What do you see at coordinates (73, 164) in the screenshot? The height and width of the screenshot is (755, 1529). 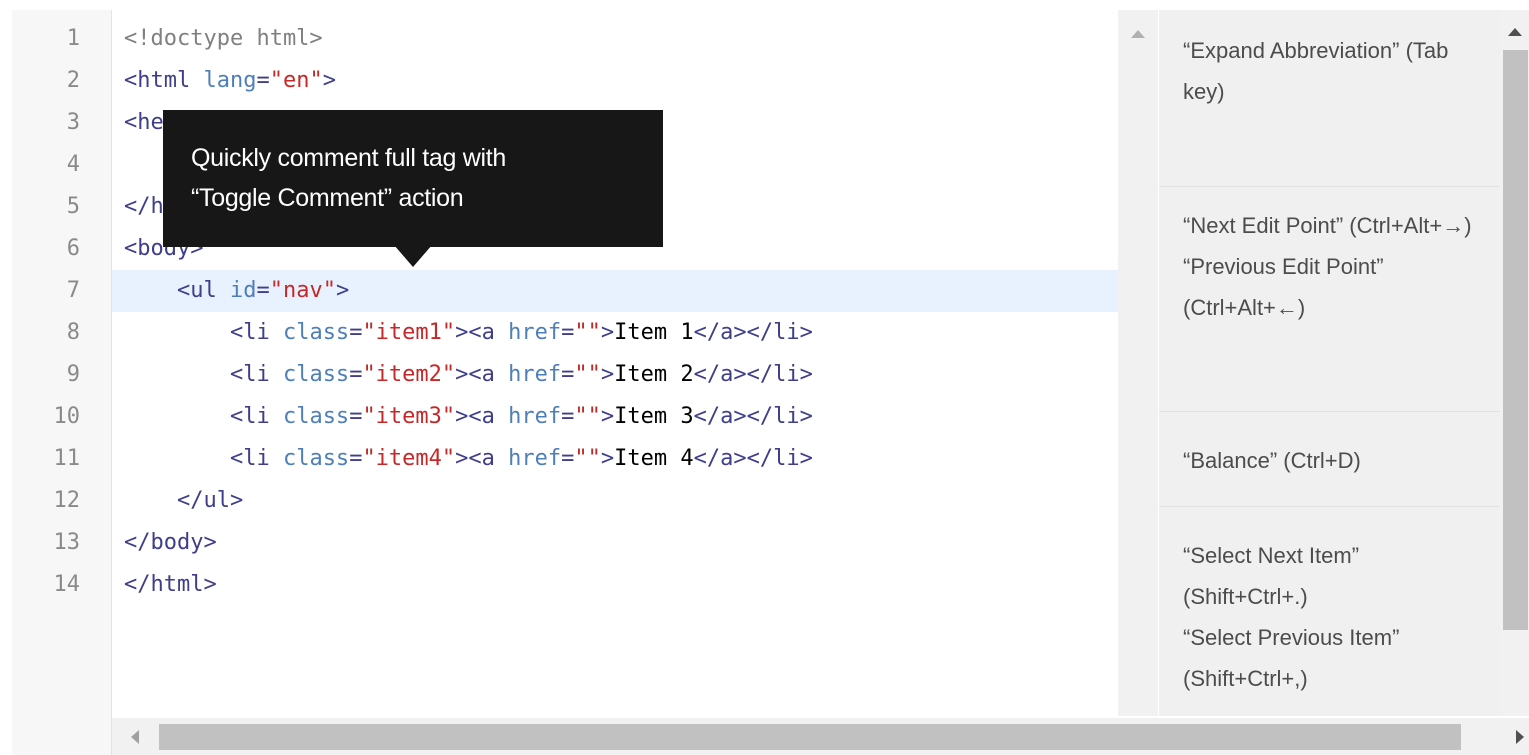 I see `line-number: 4` at bounding box center [73, 164].